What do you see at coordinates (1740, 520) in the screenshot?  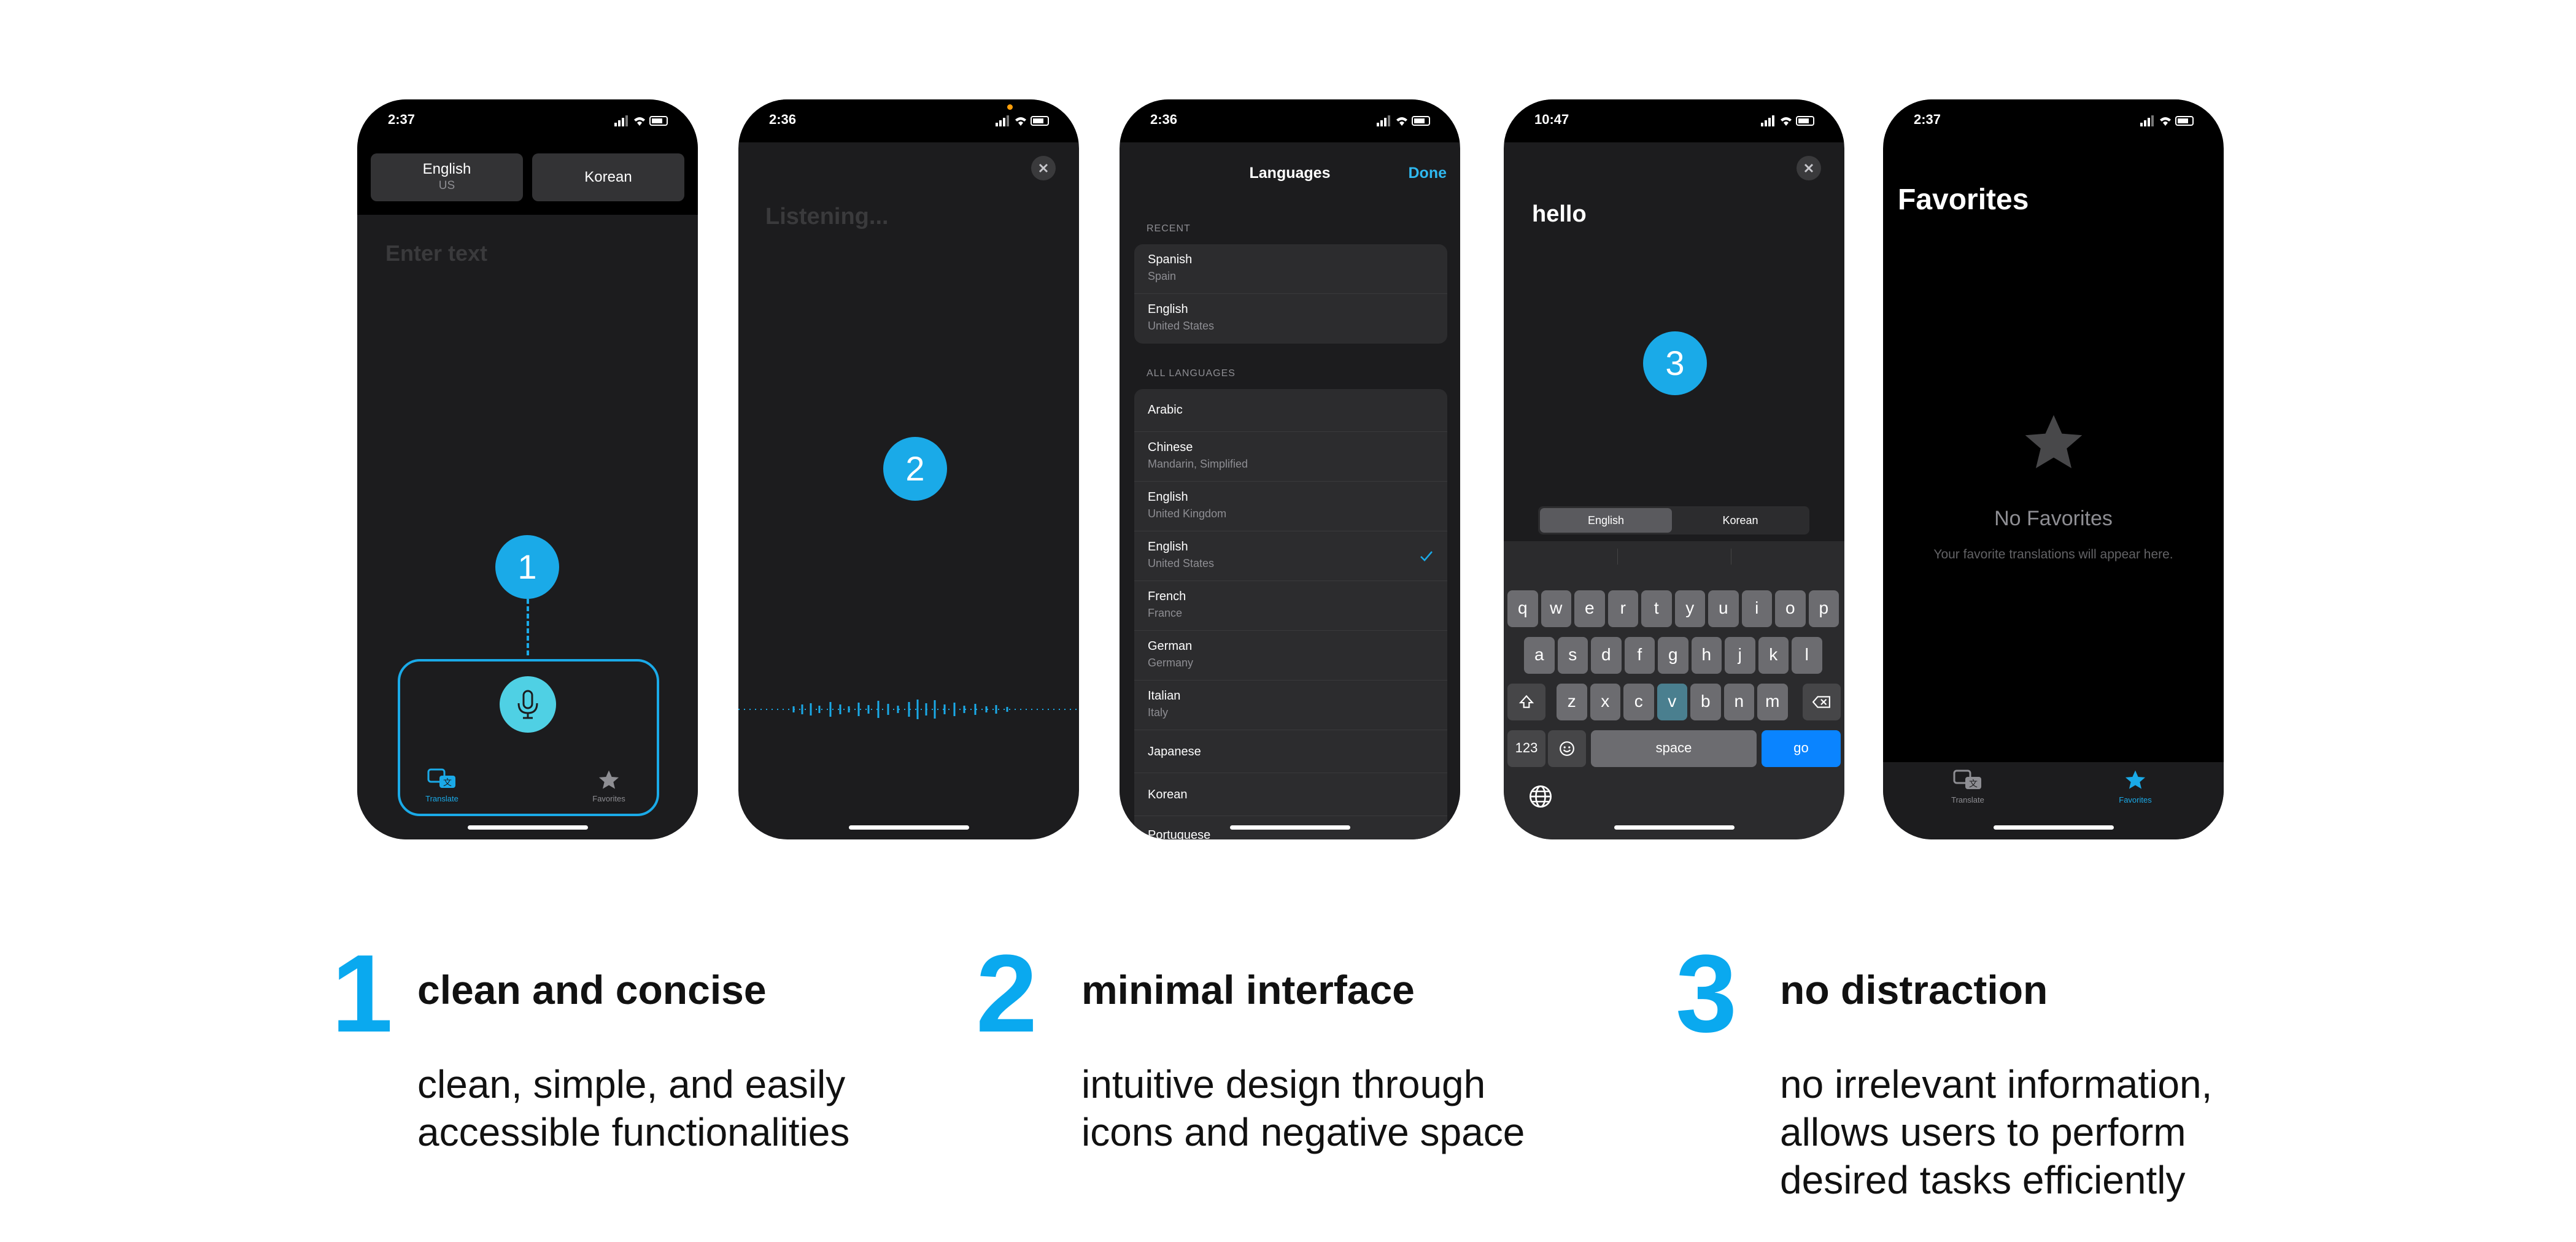 I see `segment-korean: Korean` at bounding box center [1740, 520].